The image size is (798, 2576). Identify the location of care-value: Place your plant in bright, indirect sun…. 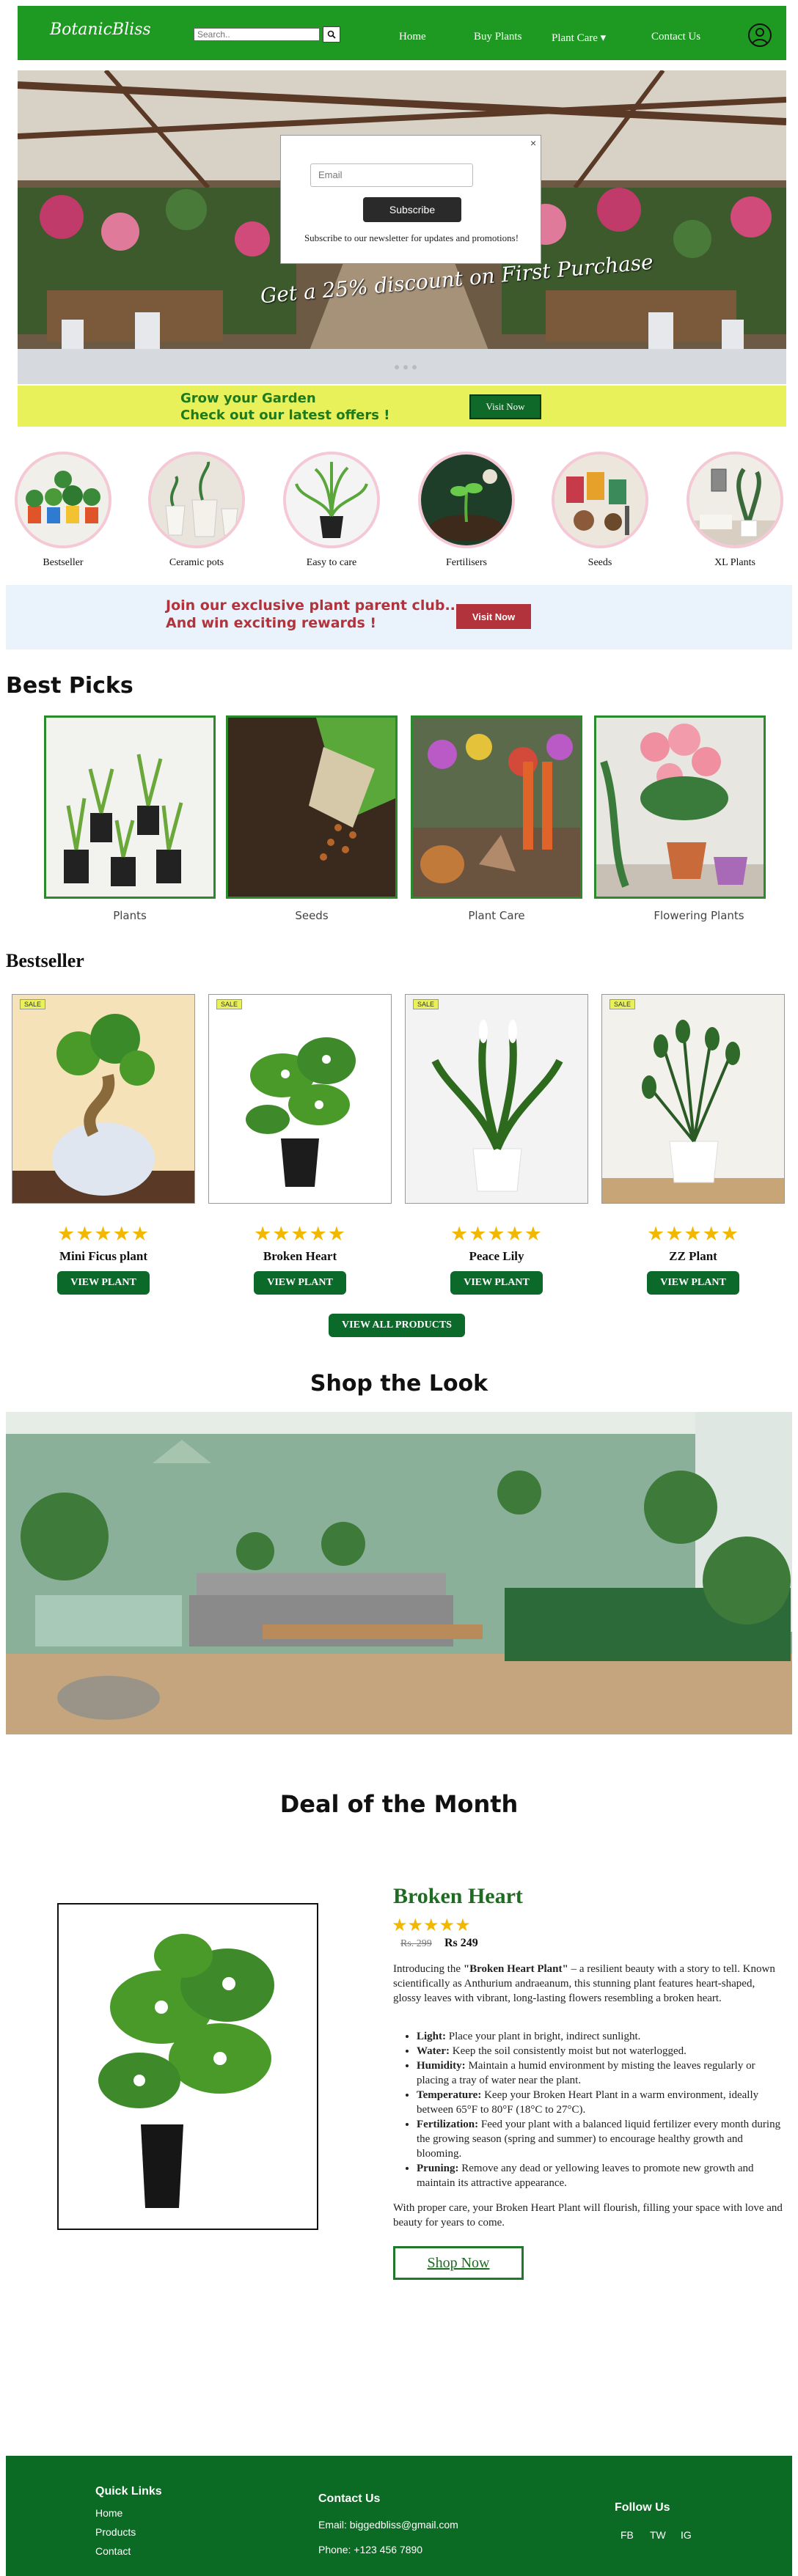
(543, 2036).